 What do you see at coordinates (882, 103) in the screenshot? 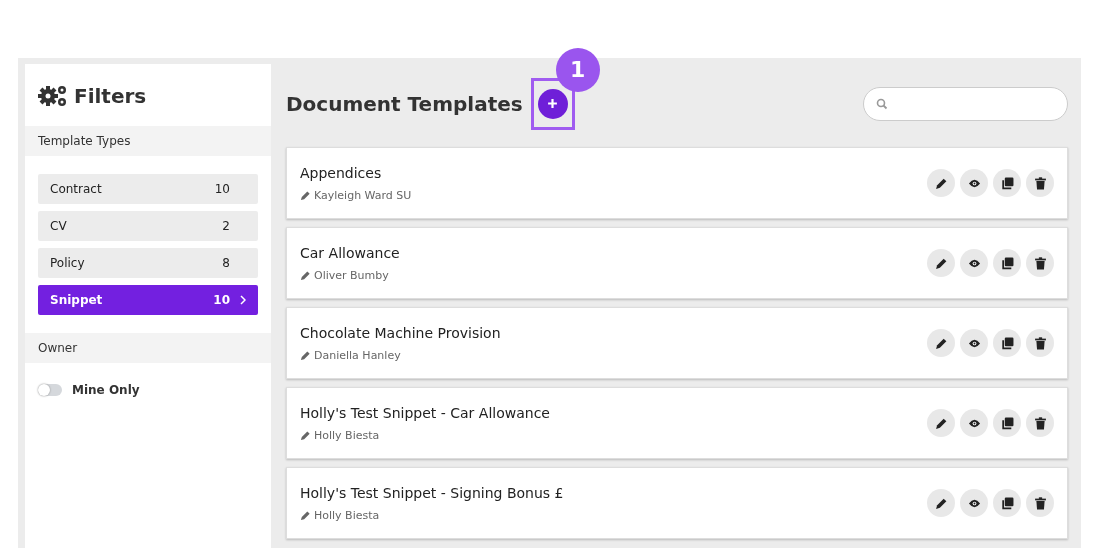
I see `search-icon` at bounding box center [882, 103].